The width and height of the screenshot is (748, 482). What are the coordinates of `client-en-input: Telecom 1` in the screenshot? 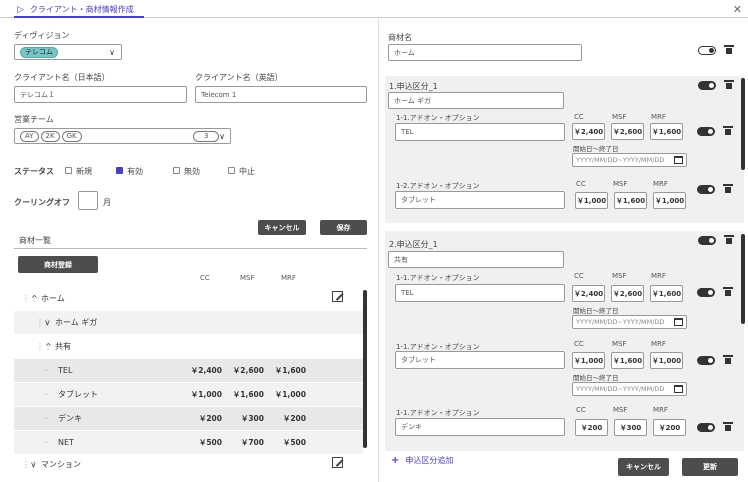 It's located at (281, 94).